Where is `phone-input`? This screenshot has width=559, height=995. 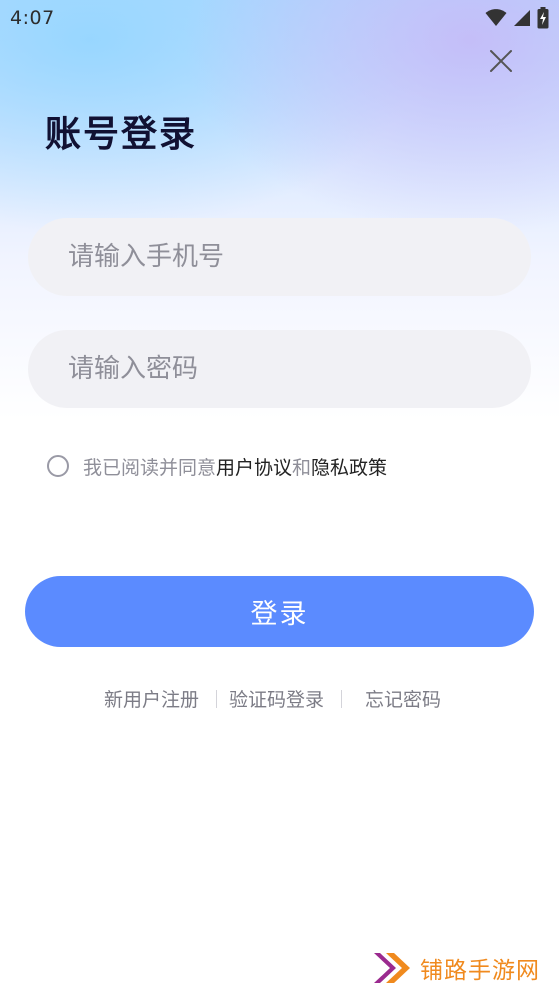 phone-input is located at coordinates (279, 257).